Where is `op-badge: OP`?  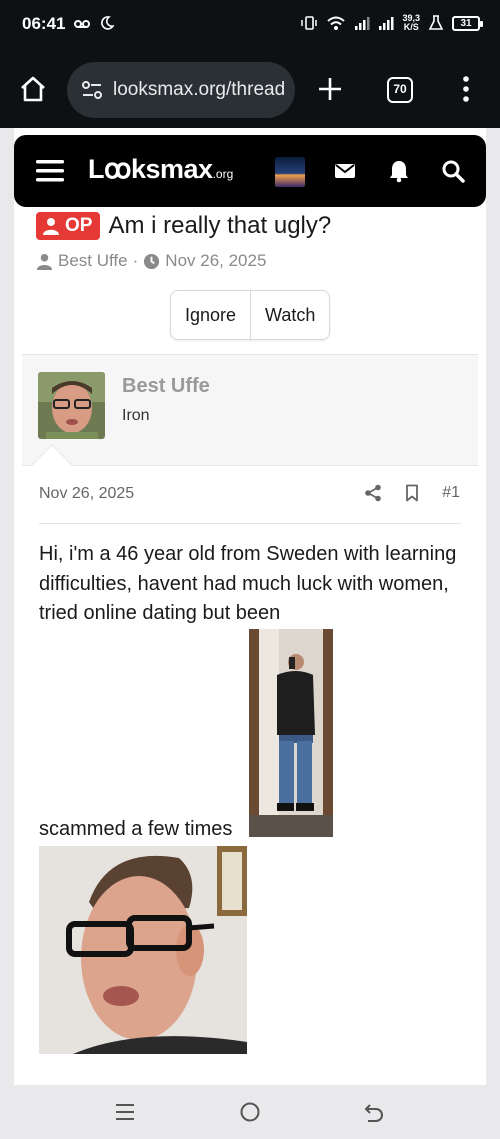
op-badge: OP is located at coordinates (68, 226).